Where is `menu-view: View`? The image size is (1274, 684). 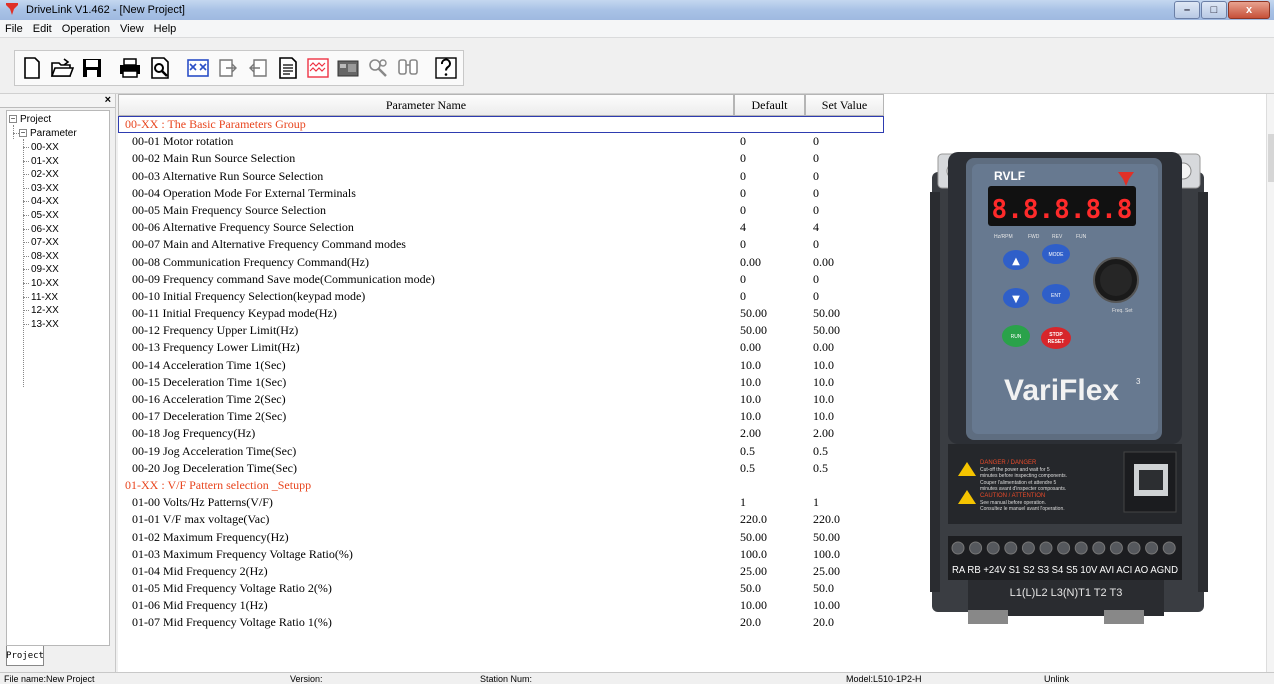
menu-view: View is located at coordinates (132, 29).